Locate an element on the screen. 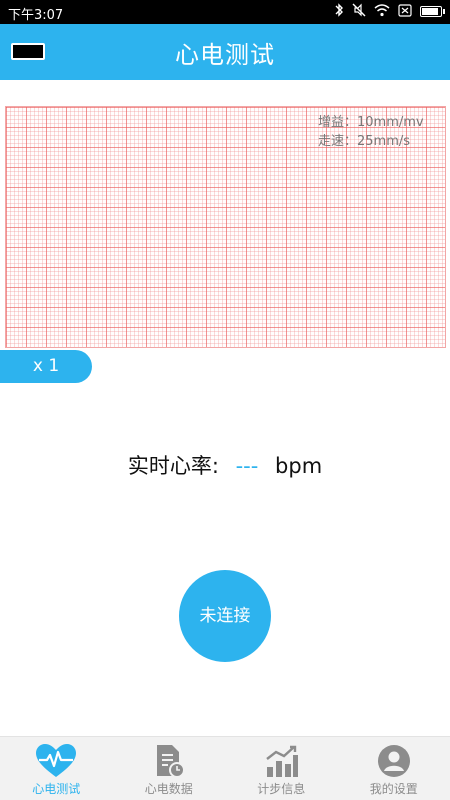 The height and width of the screenshot is (800, 450). status-bar: 下午3:07 is located at coordinates (225, 12).